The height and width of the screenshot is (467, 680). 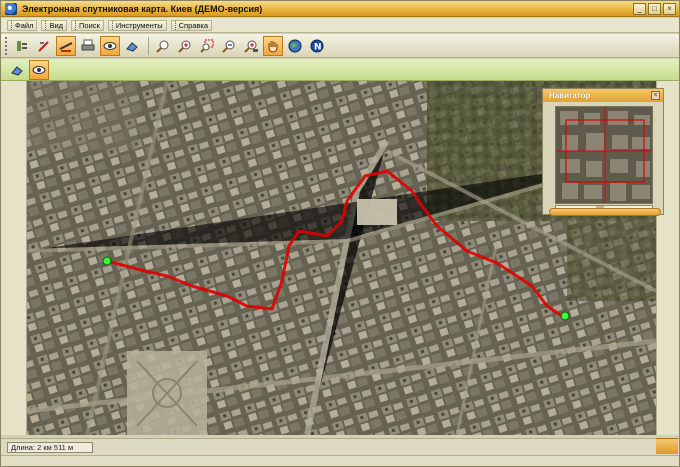 What do you see at coordinates (603, 95) in the screenshot?
I see `navigator-title: Навигатор` at bounding box center [603, 95].